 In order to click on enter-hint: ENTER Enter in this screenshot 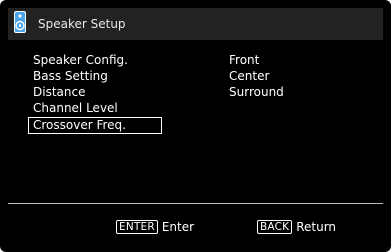, I will do `click(155, 227)`.